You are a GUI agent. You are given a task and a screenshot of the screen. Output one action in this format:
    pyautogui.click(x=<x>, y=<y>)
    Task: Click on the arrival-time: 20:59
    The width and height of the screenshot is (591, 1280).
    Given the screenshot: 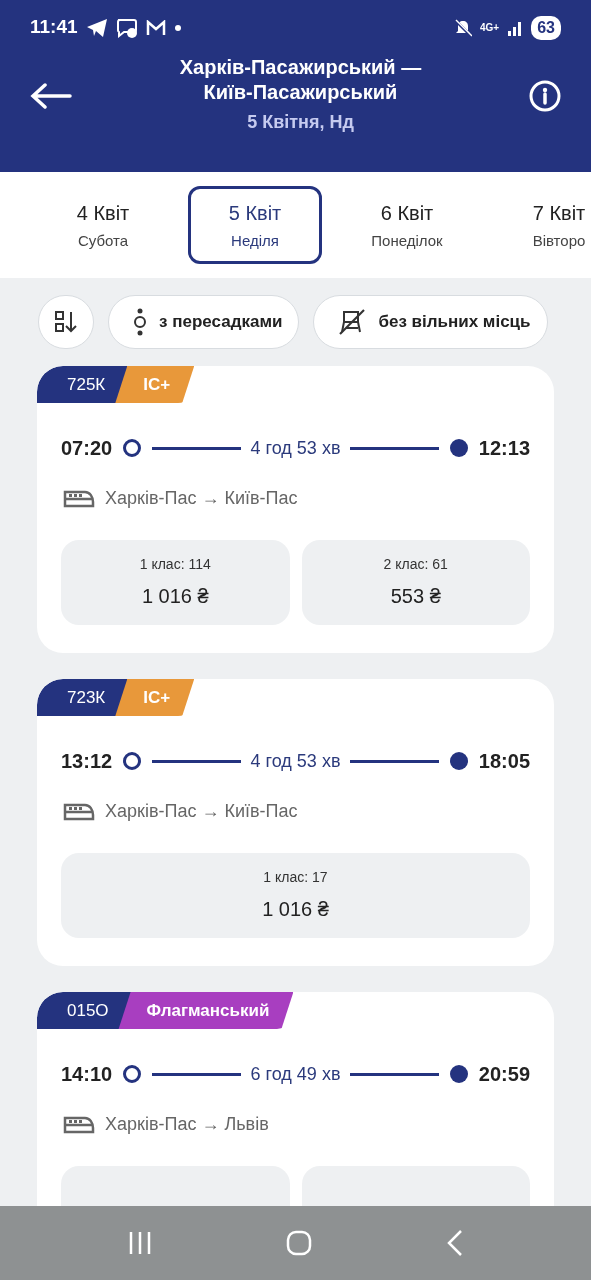 What is the action you would take?
    pyautogui.click(x=504, y=1074)
    